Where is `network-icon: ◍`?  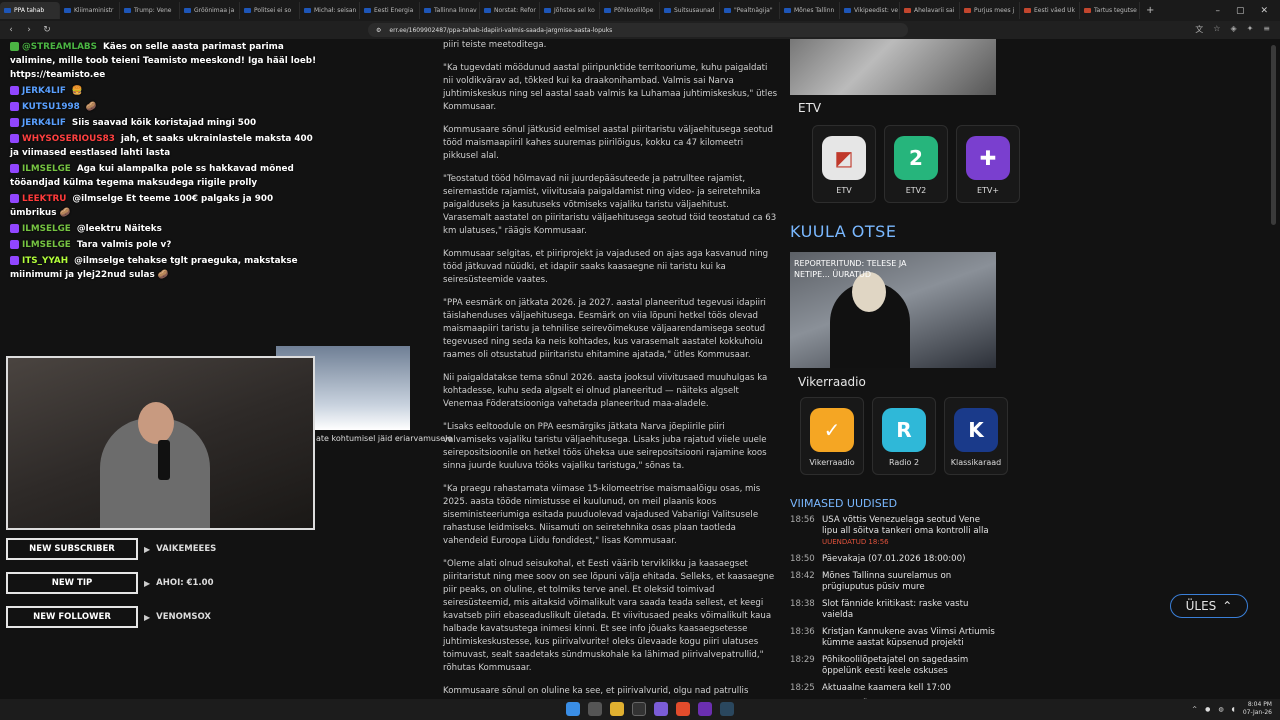
network-icon: ◍ is located at coordinates (1220, 709).